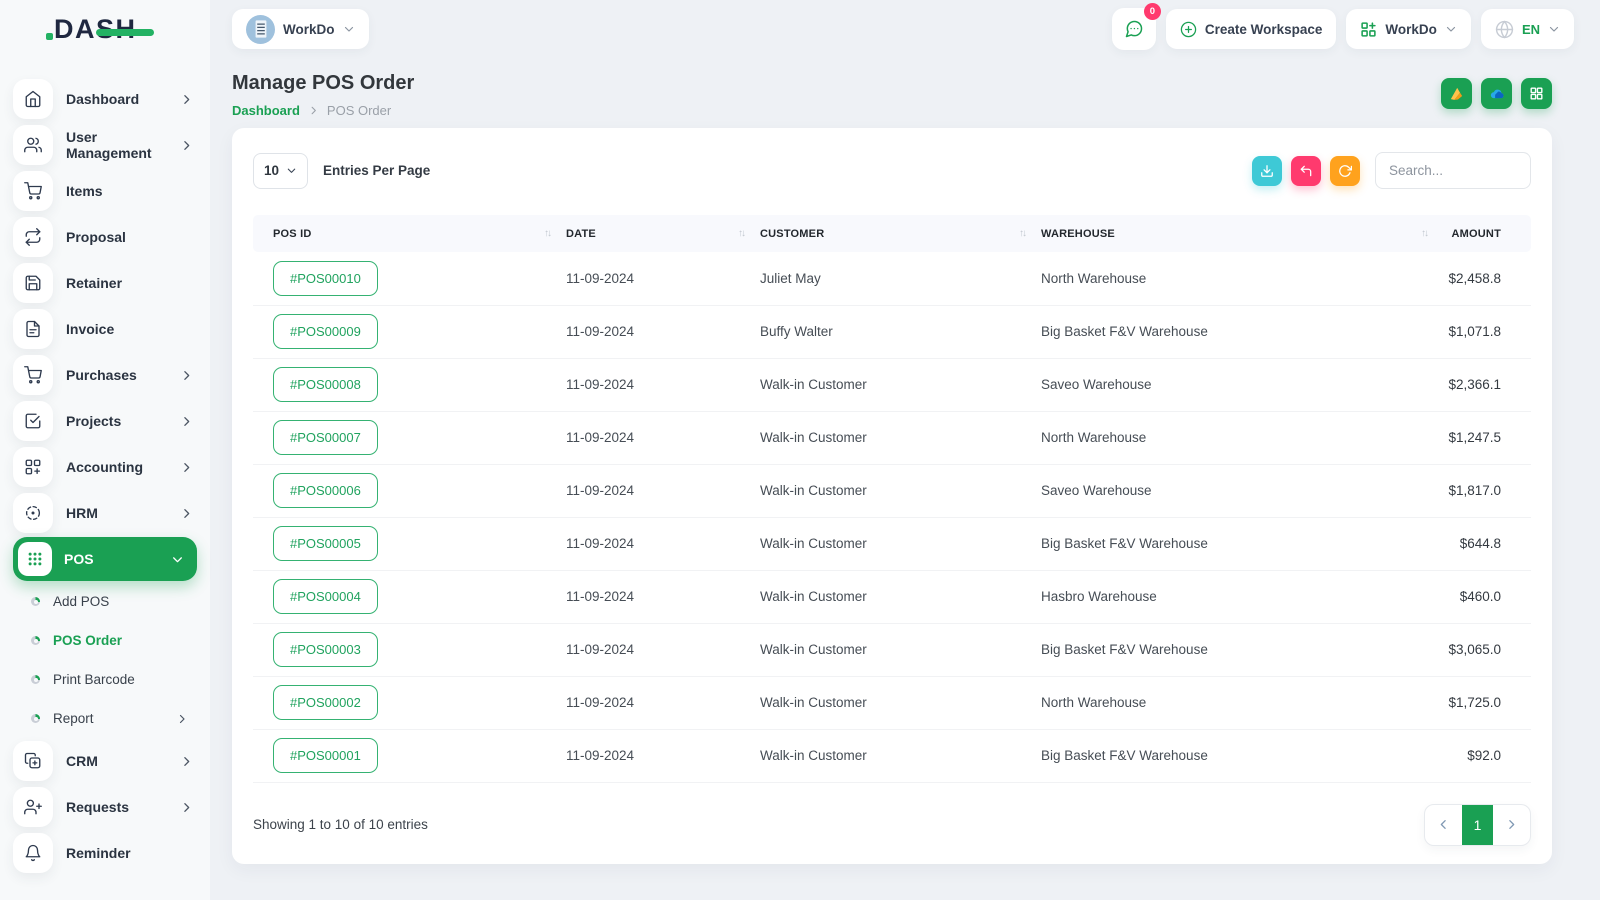 The image size is (1600, 900). I want to click on sidebar-subitem-report: Report, so click(105, 718).